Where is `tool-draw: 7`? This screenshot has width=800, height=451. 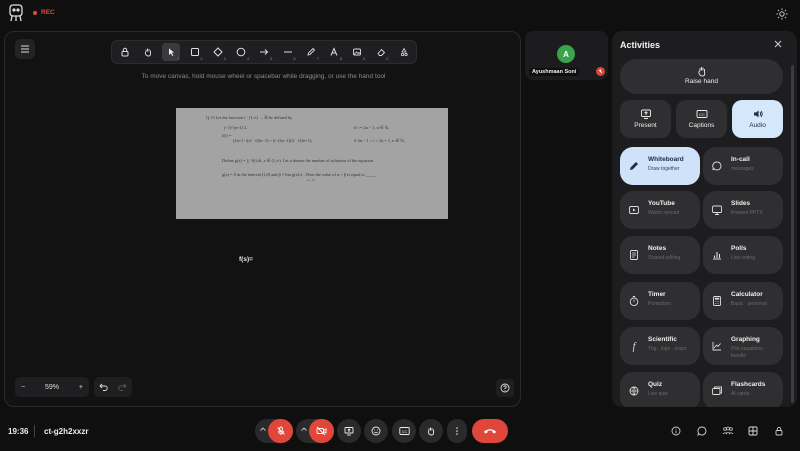
tool-draw: 7 is located at coordinates (311, 52).